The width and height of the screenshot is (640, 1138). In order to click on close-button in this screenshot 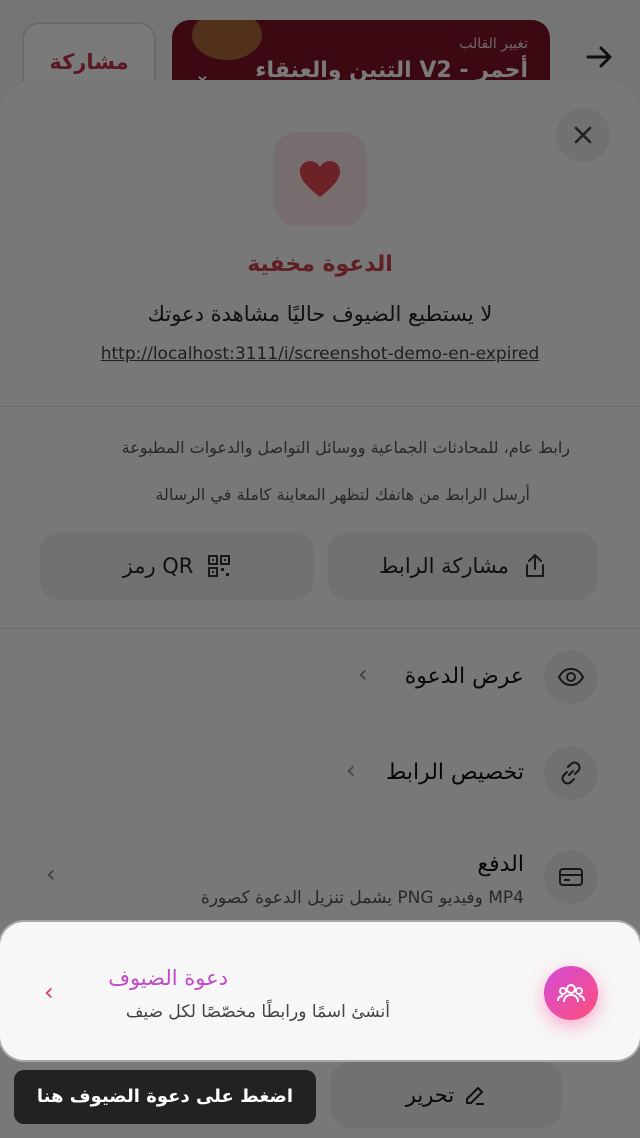, I will do `click(583, 135)`.